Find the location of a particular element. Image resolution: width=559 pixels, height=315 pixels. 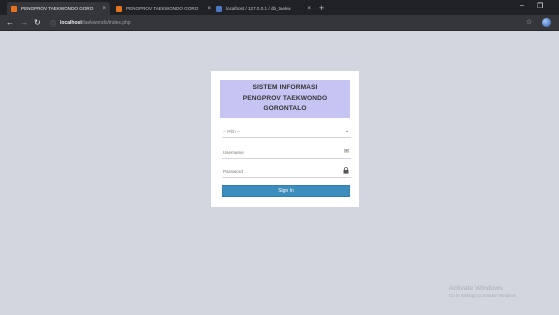

site-info-icon: ⓘ is located at coordinates (53, 23).